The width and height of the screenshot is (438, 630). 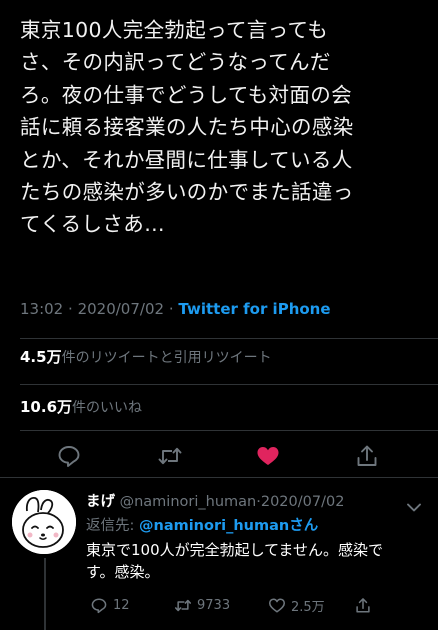 What do you see at coordinates (214, 605) in the screenshot?
I see `reply-retweet-count: 9733` at bounding box center [214, 605].